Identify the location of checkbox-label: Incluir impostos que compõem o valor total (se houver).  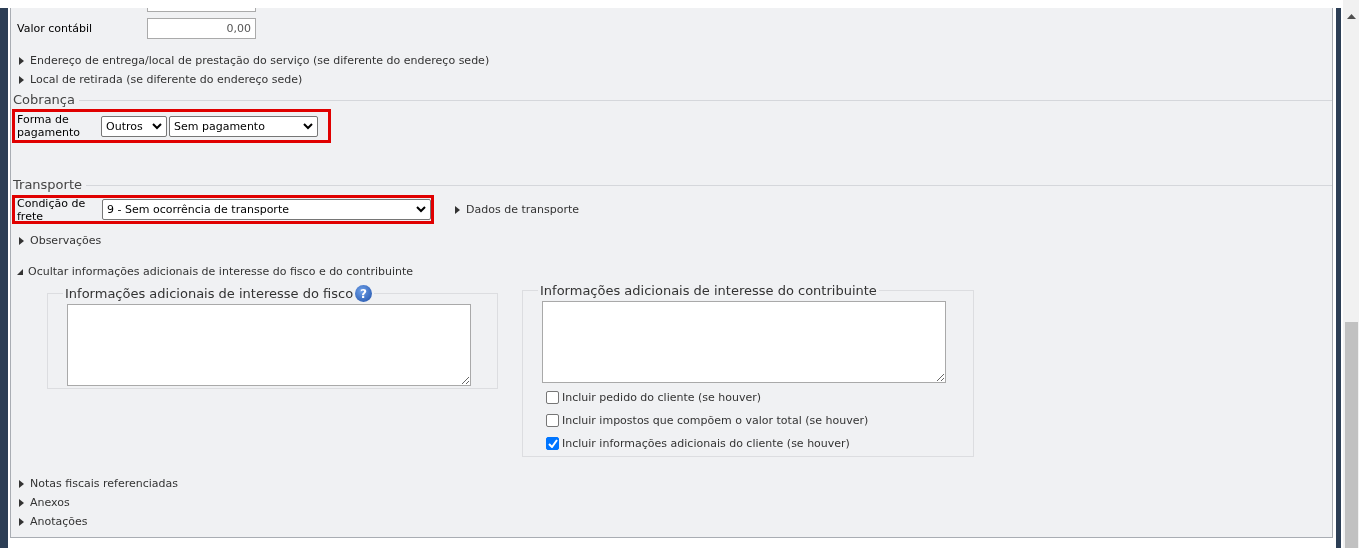
(715, 420).